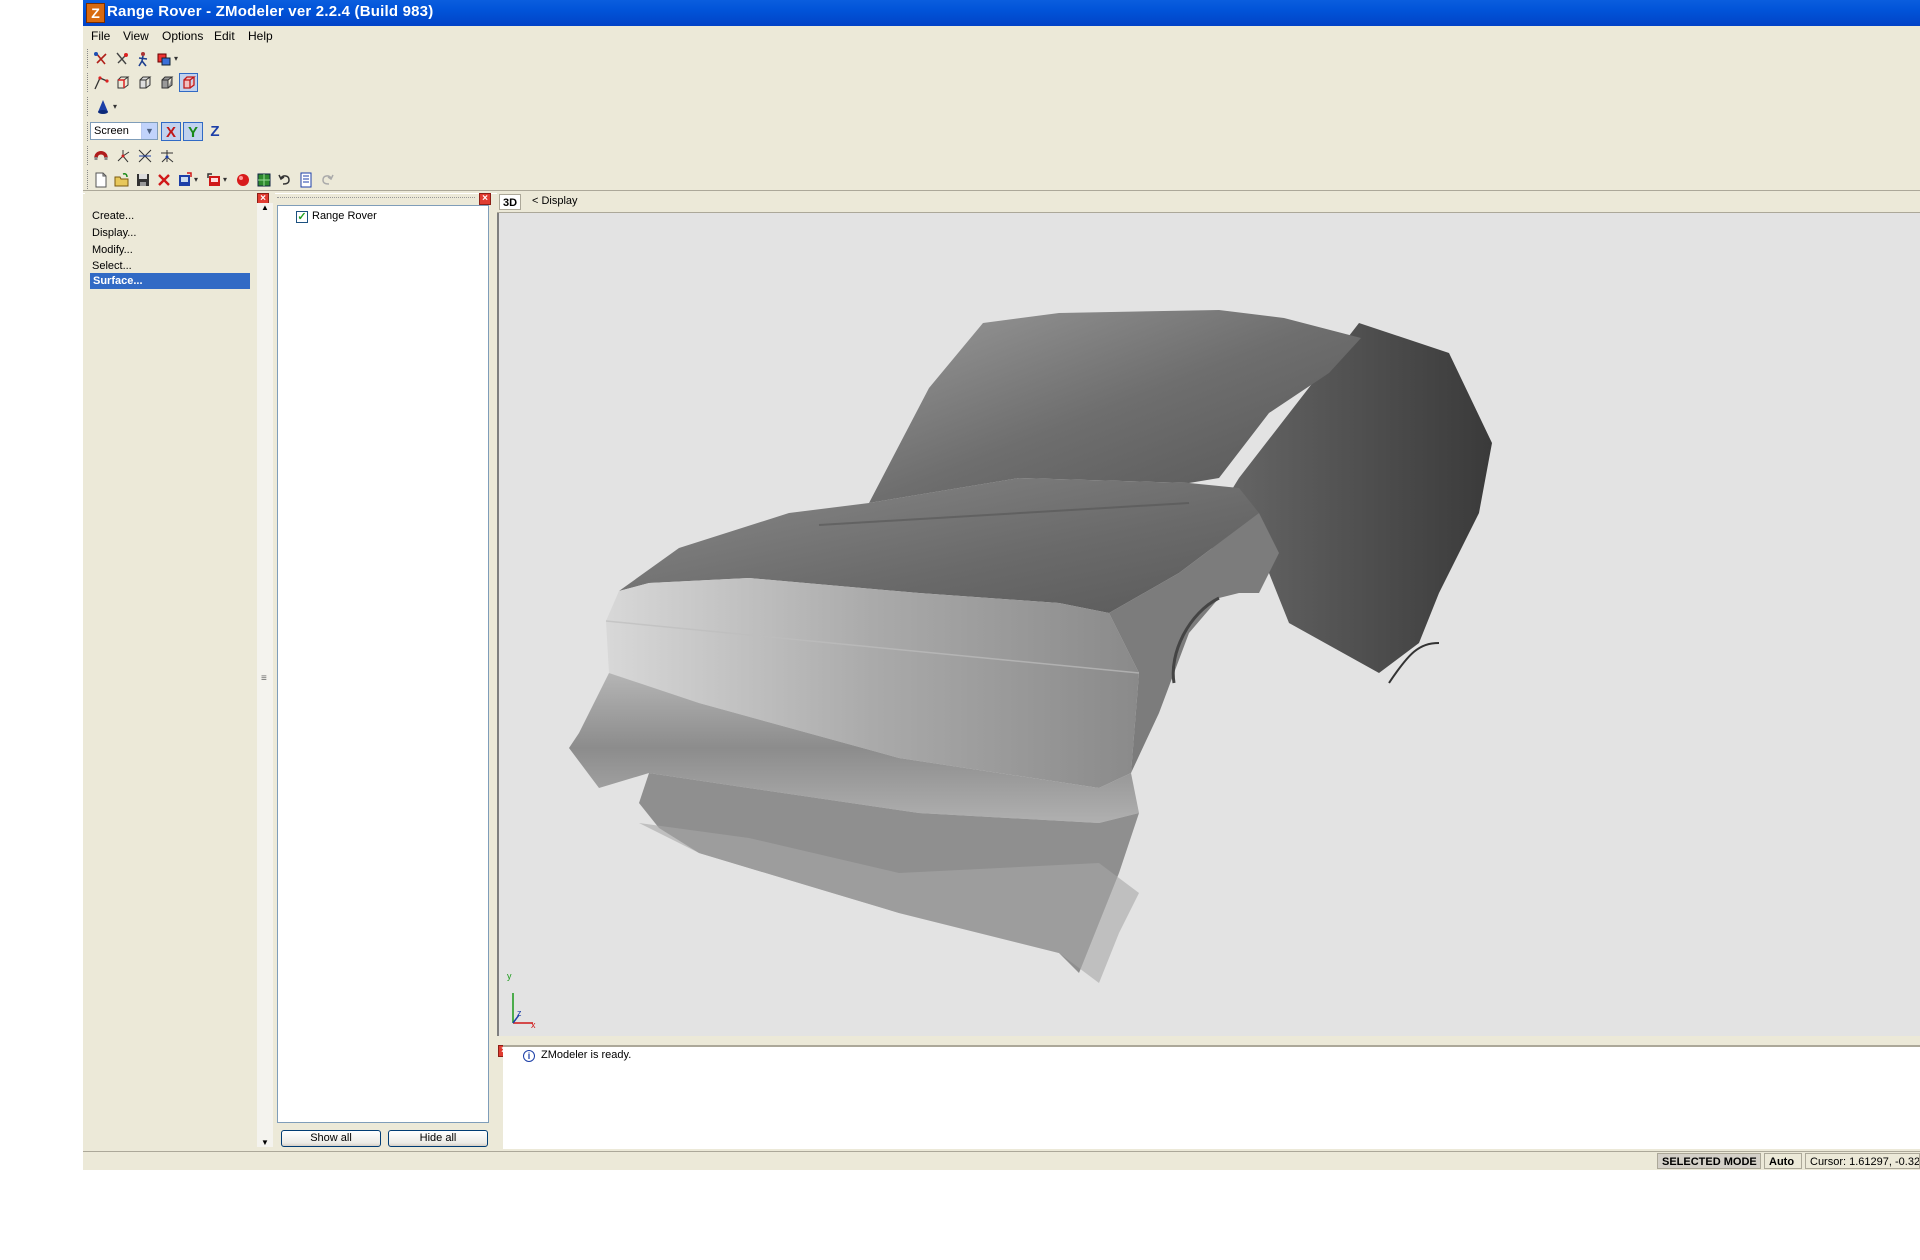  Describe the element at coordinates (242, 179) in the screenshot. I see `render-sphere-icon` at that location.